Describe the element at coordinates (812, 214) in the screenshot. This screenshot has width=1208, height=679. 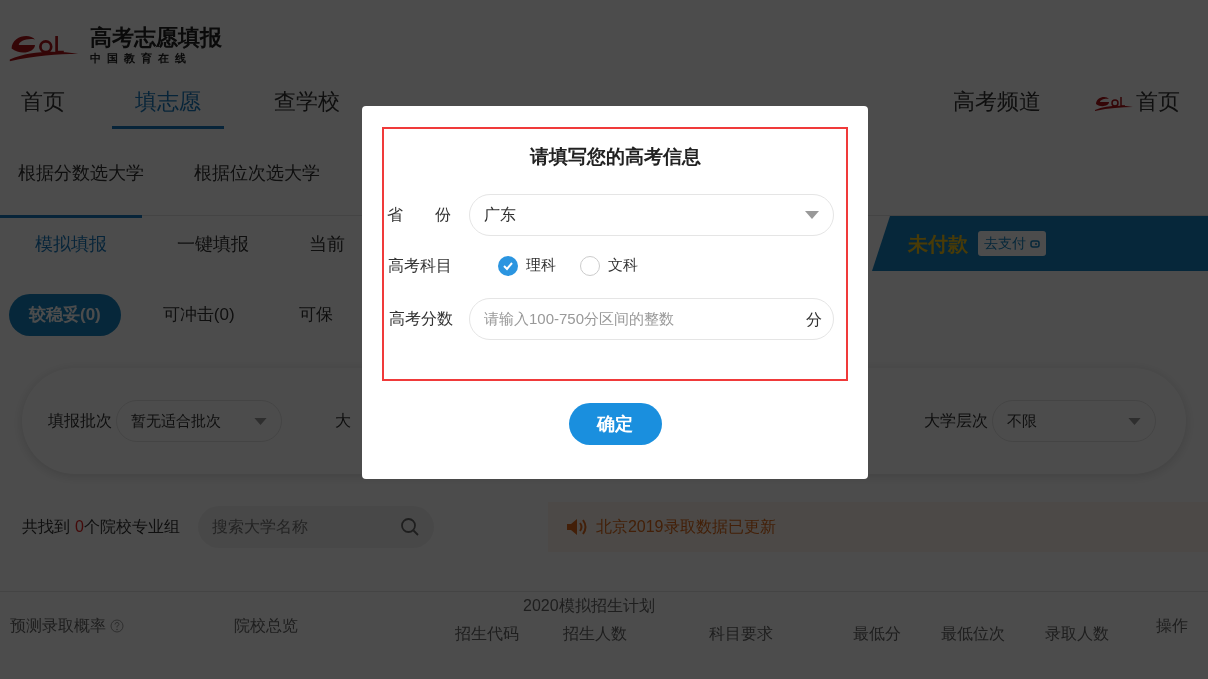
I see `dropdown-caret-icon` at that location.